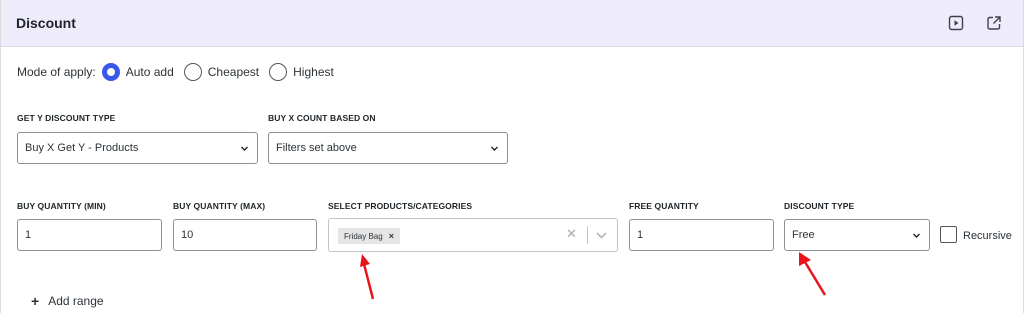 This screenshot has height=313, width=1024. I want to click on remove-chip-icon: ×, so click(391, 236).